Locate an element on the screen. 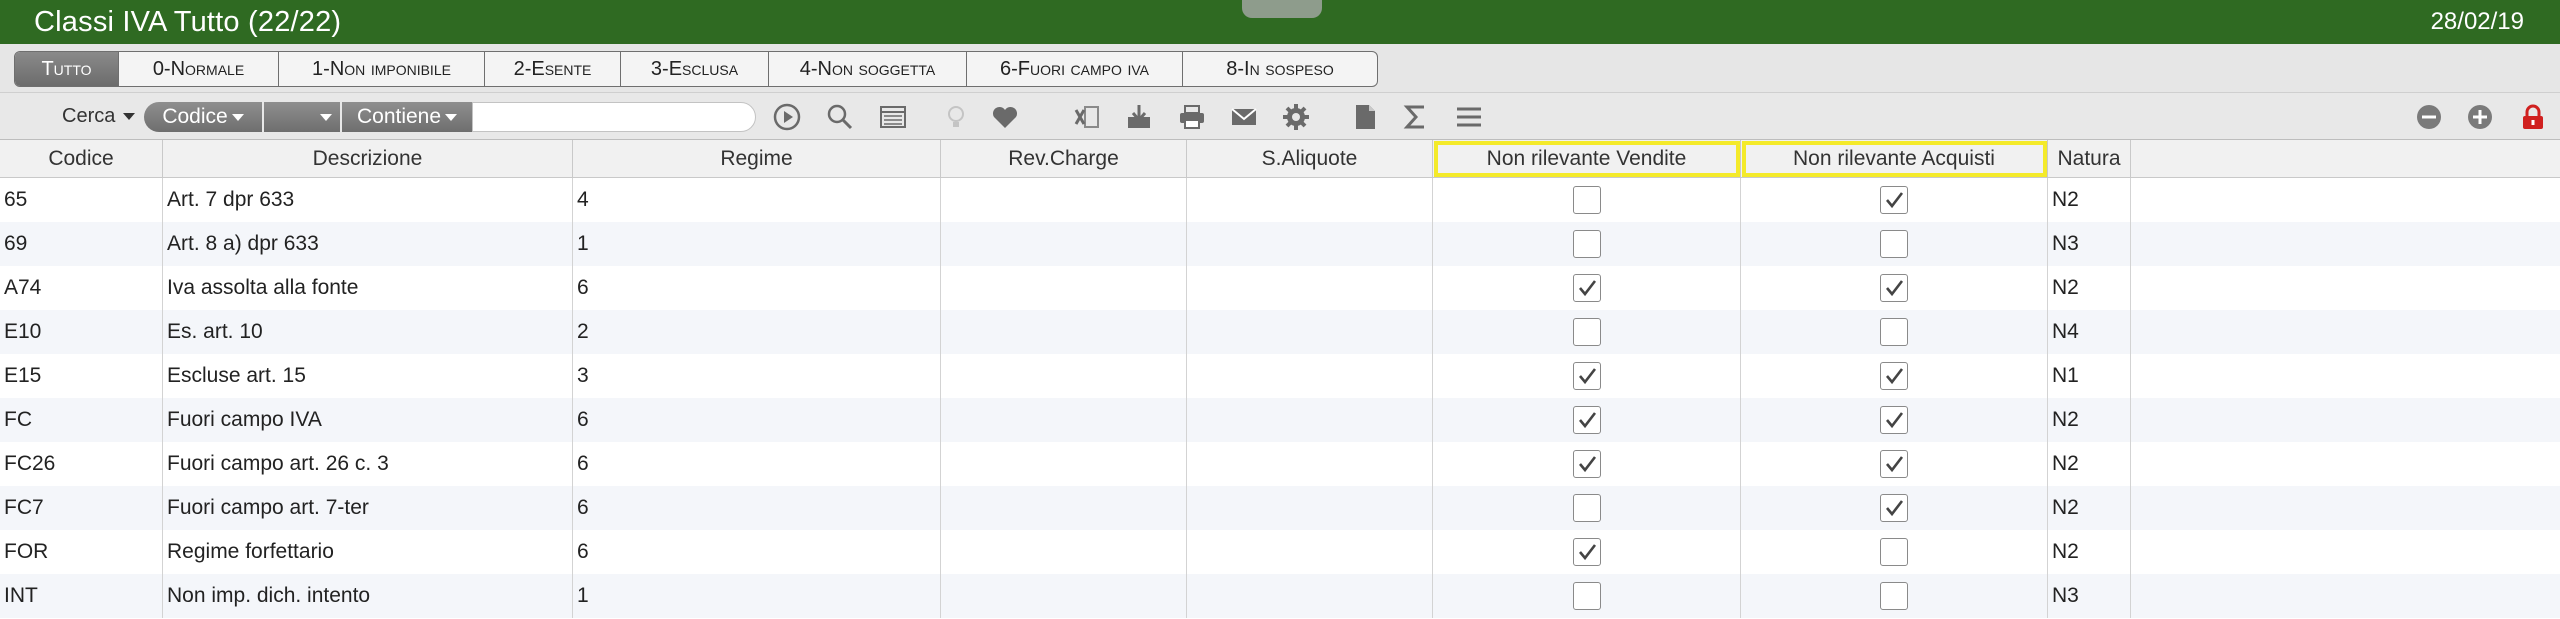 This screenshot has width=2560, height=619. cell-codice: 65 is located at coordinates (81, 200).